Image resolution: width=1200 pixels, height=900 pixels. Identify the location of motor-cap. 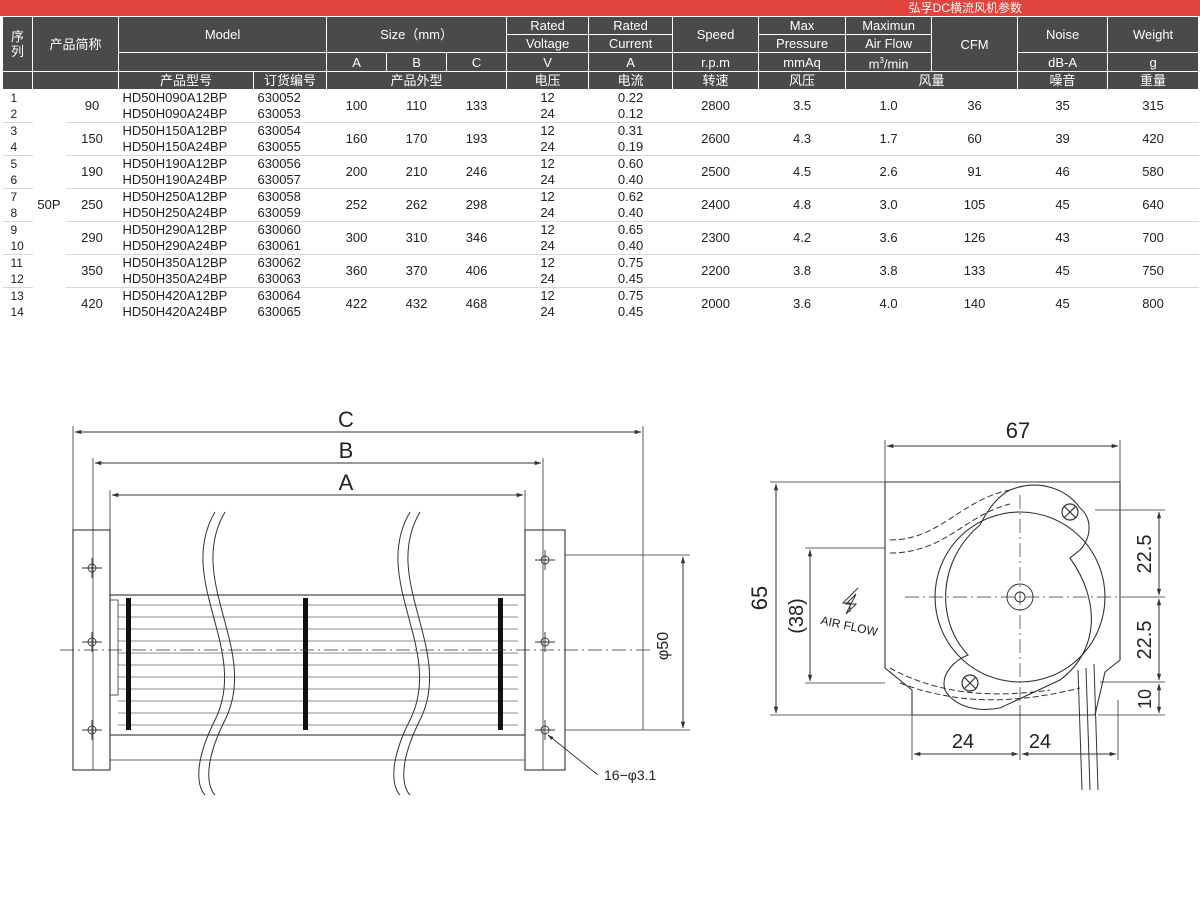
(114, 647).